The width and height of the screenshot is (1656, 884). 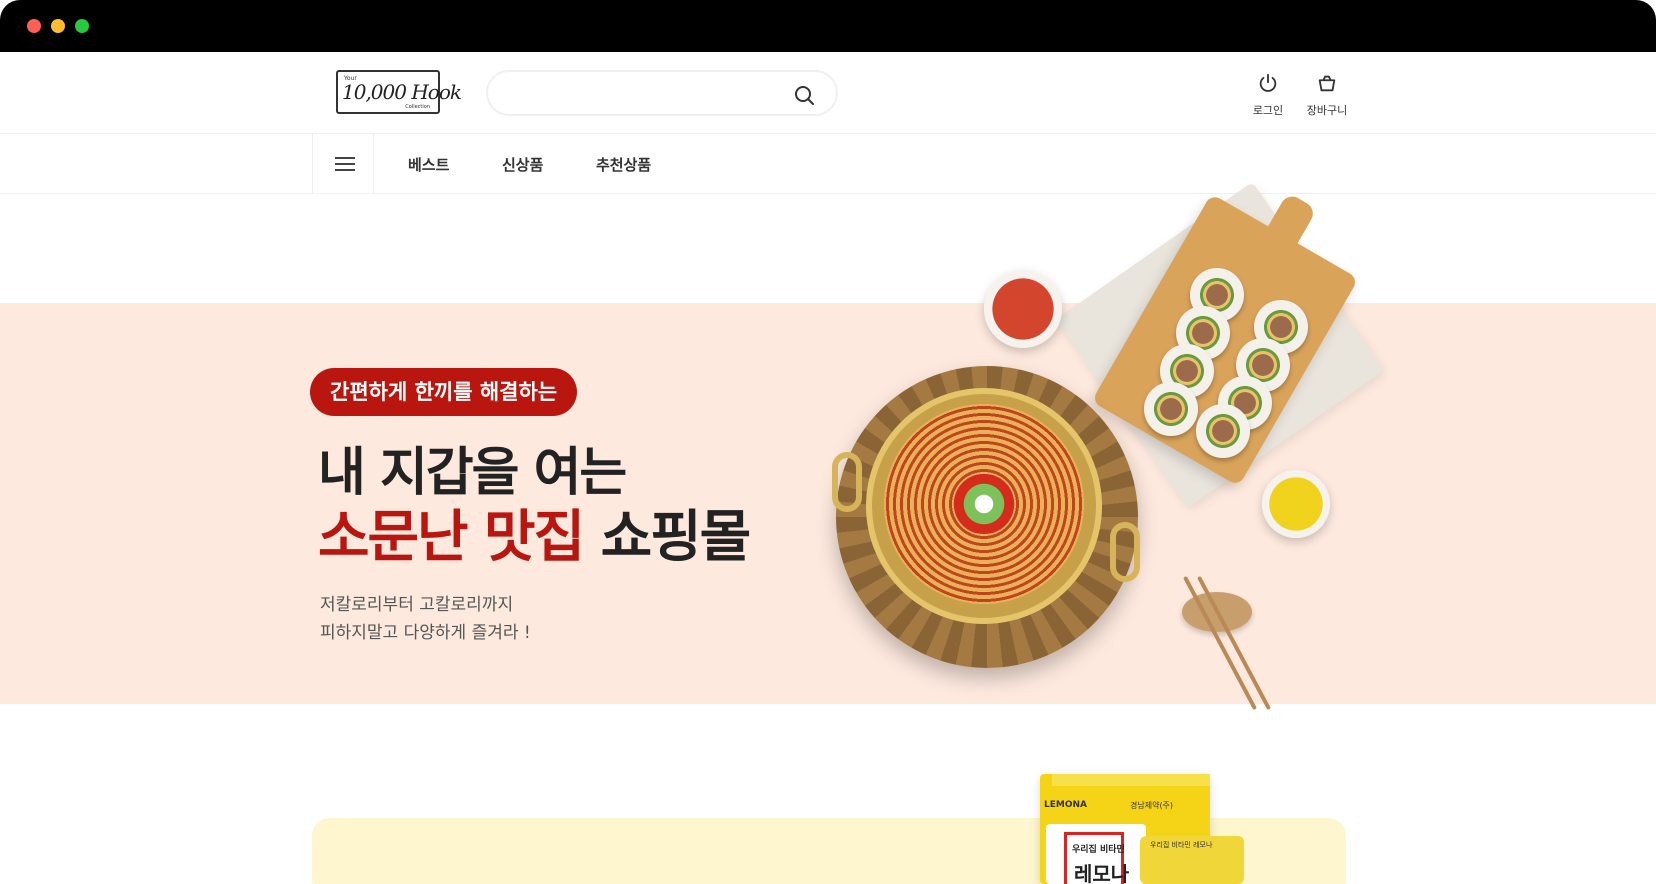 I want to click on kimchi-dish-image, so click(x=1023, y=309).